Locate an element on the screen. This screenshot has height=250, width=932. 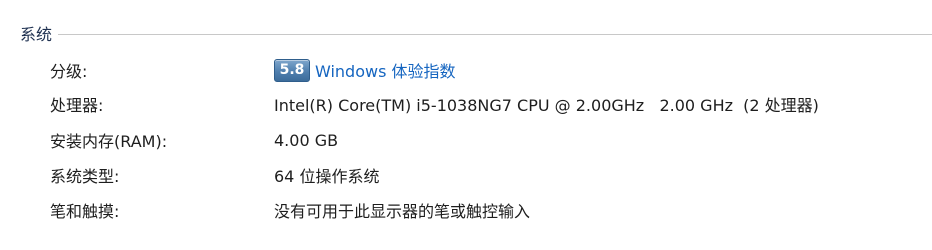
windows-experience-index-link: Windows 体验指数 is located at coordinates (385, 70).